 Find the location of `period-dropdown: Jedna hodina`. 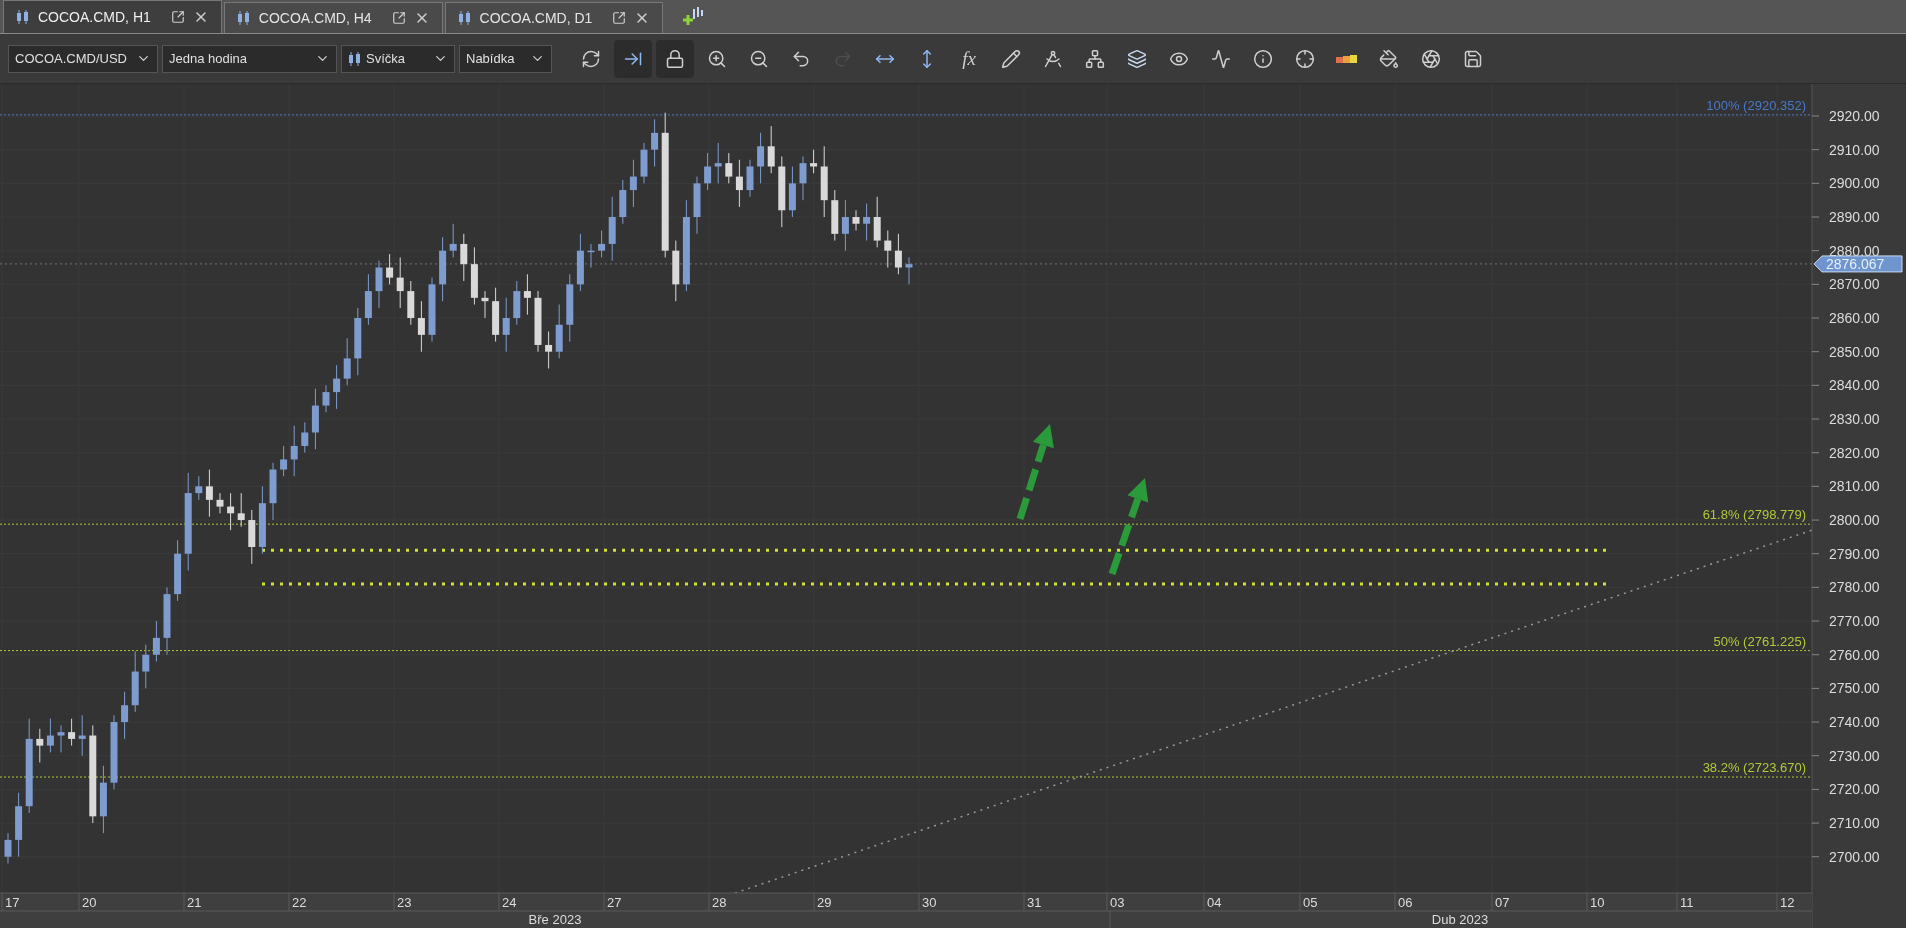

period-dropdown: Jedna hodina is located at coordinates (249, 58).